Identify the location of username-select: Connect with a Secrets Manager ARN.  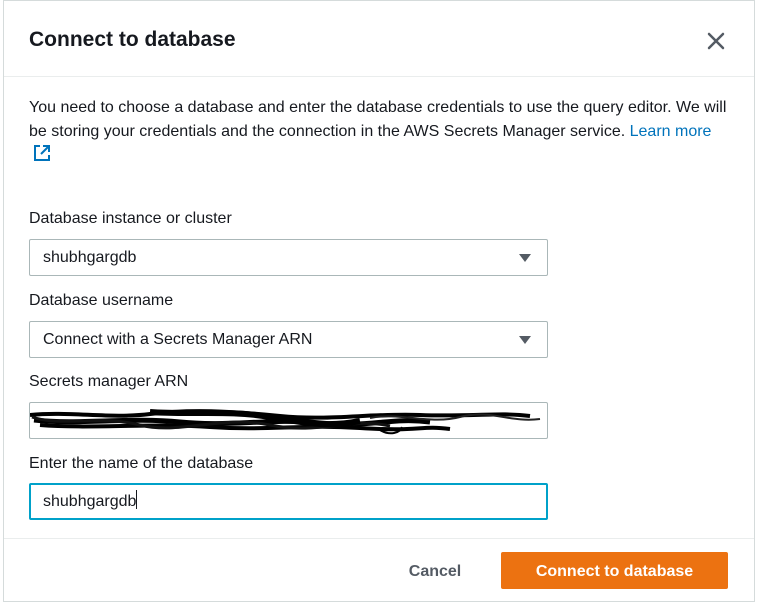
(288, 339).